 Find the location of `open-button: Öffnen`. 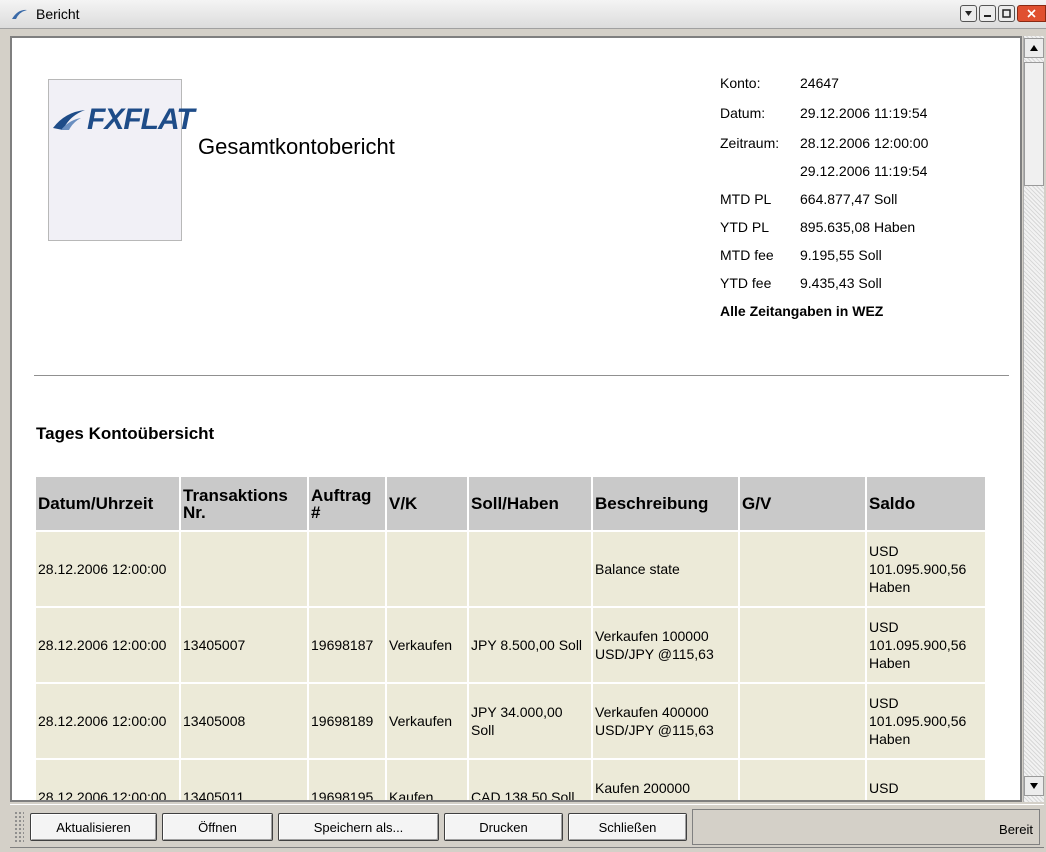

open-button: Öffnen is located at coordinates (217, 827).